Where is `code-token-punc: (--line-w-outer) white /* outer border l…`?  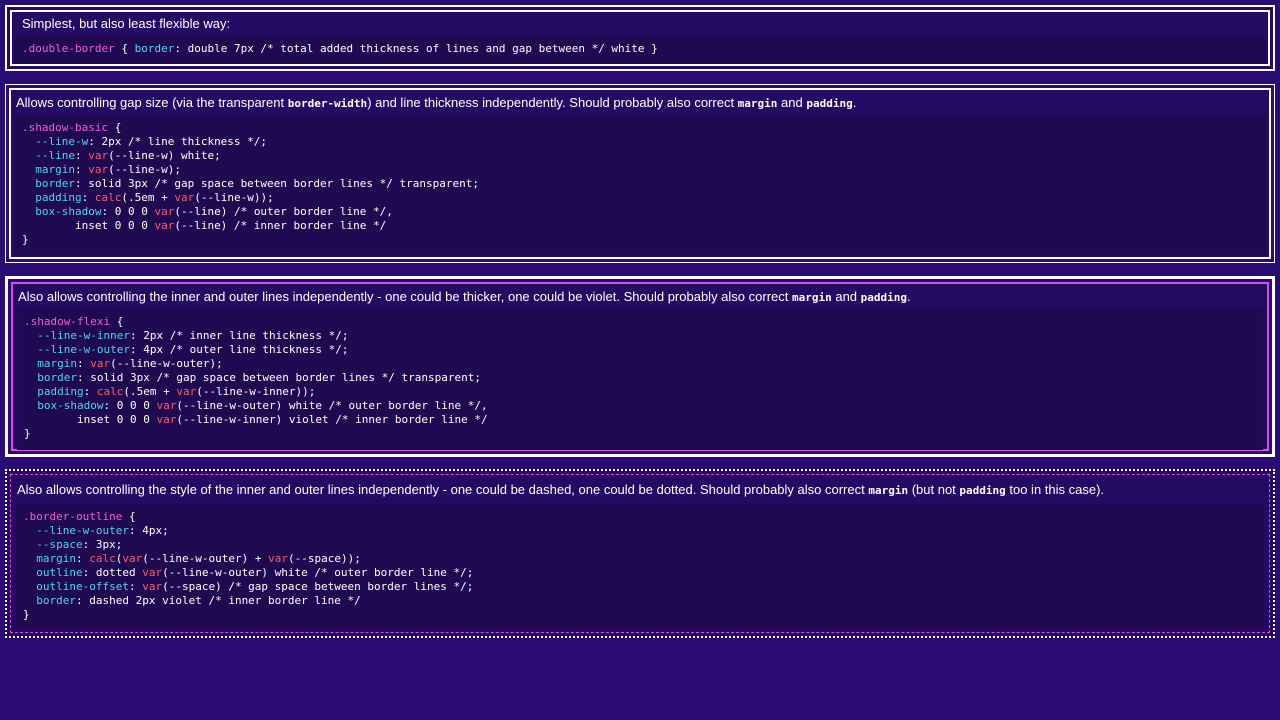
code-token-punc: (--line-w-outer) white /* outer border l… is located at coordinates (332, 405).